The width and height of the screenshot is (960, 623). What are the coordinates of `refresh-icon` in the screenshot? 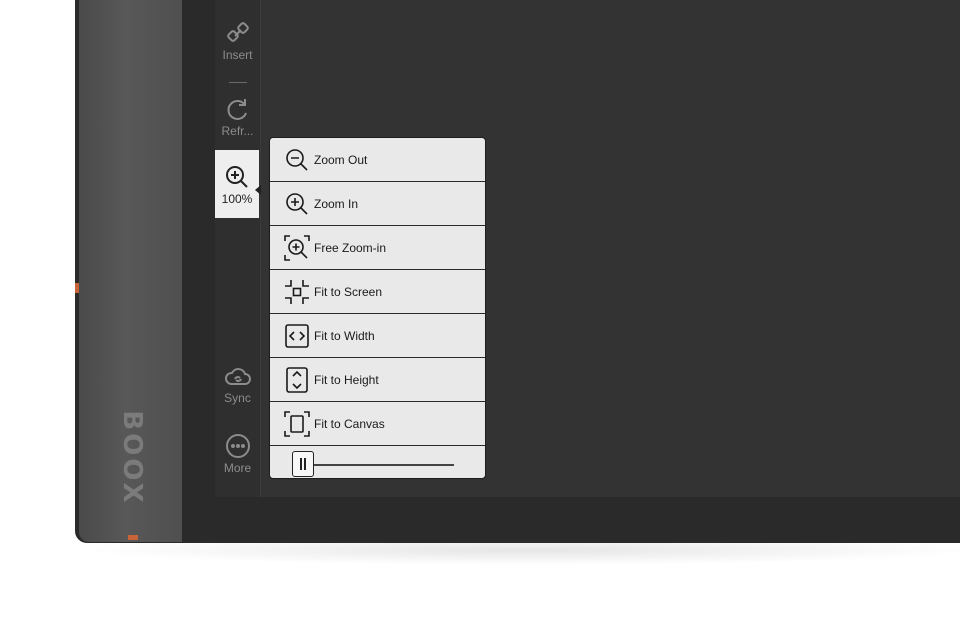 It's located at (237, 109).